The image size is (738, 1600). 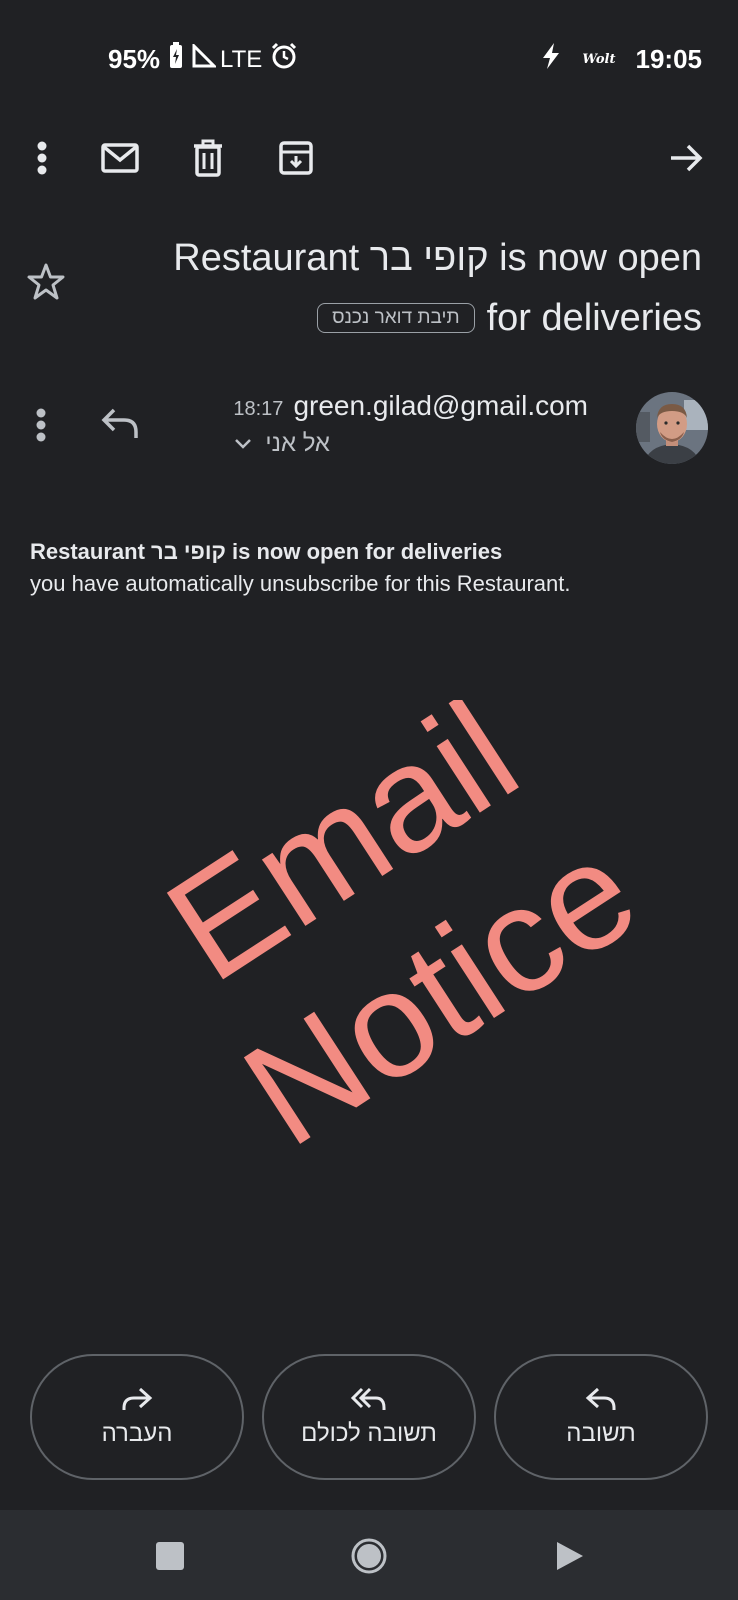 What do you see at coordinates (369, 55) in the screenshot?
I see `status-bar: 95% LTE Wolt 19:05` at bounding box center [369, 55].